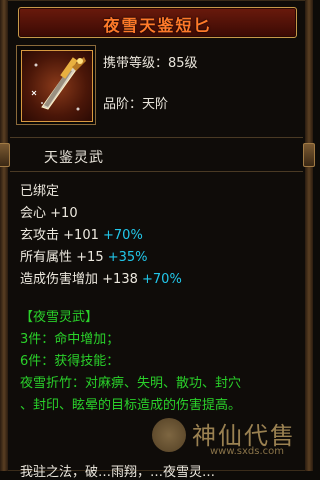 This screenshot has height=480, width=320. Describe the element at coordinates (33, 213) in the screenshot. I see `stat-name: 会心` at that location.